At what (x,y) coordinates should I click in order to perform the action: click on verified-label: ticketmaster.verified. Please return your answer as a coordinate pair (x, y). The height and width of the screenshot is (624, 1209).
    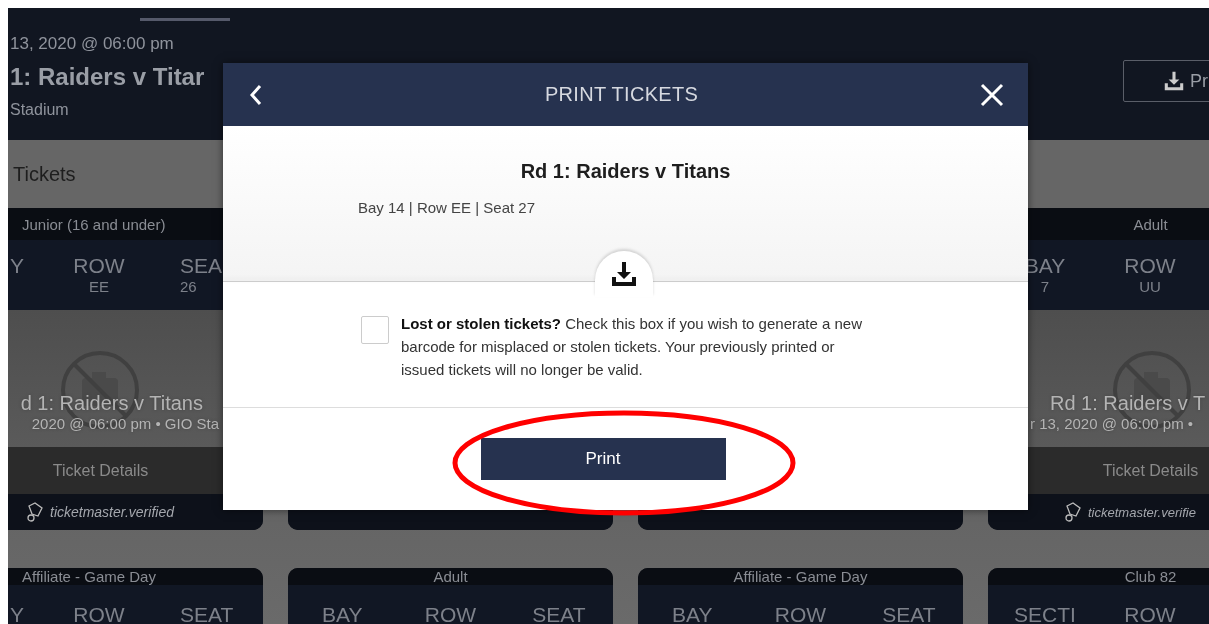
    Looking at the image, I should click on (112, 512).